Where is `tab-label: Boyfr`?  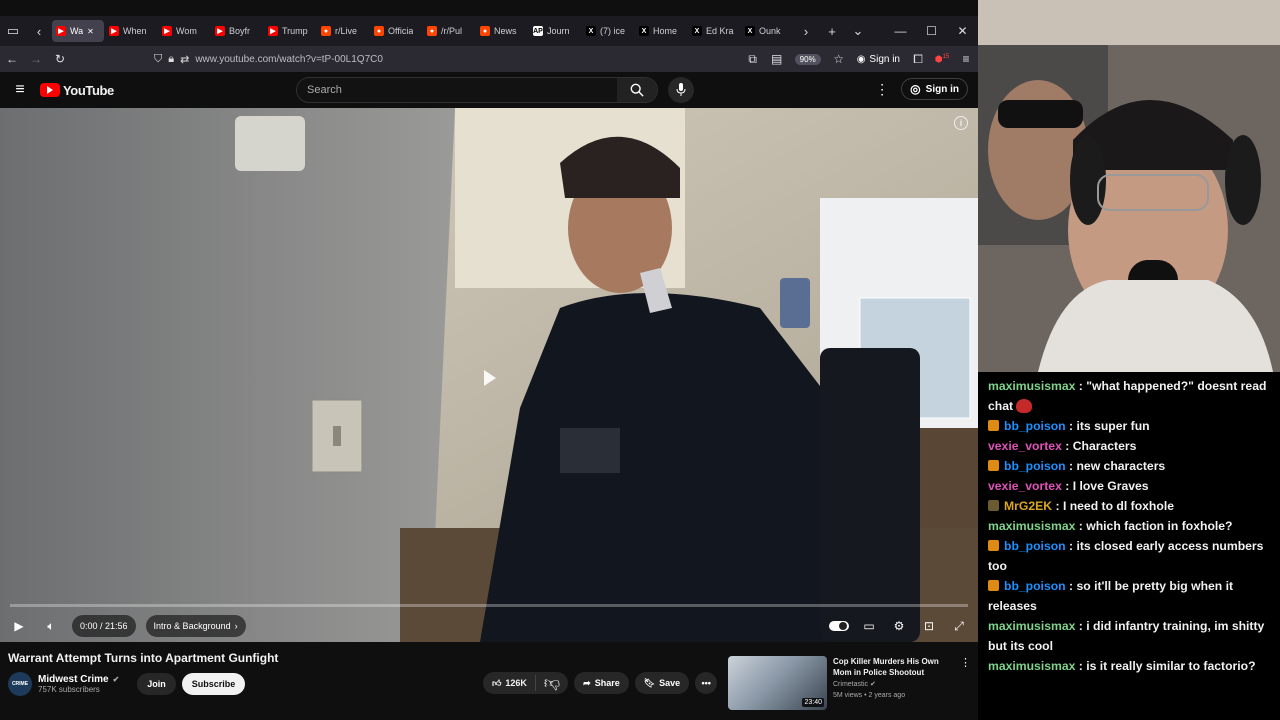
tab-label: Boyfr is located at coordinates (240, 31).